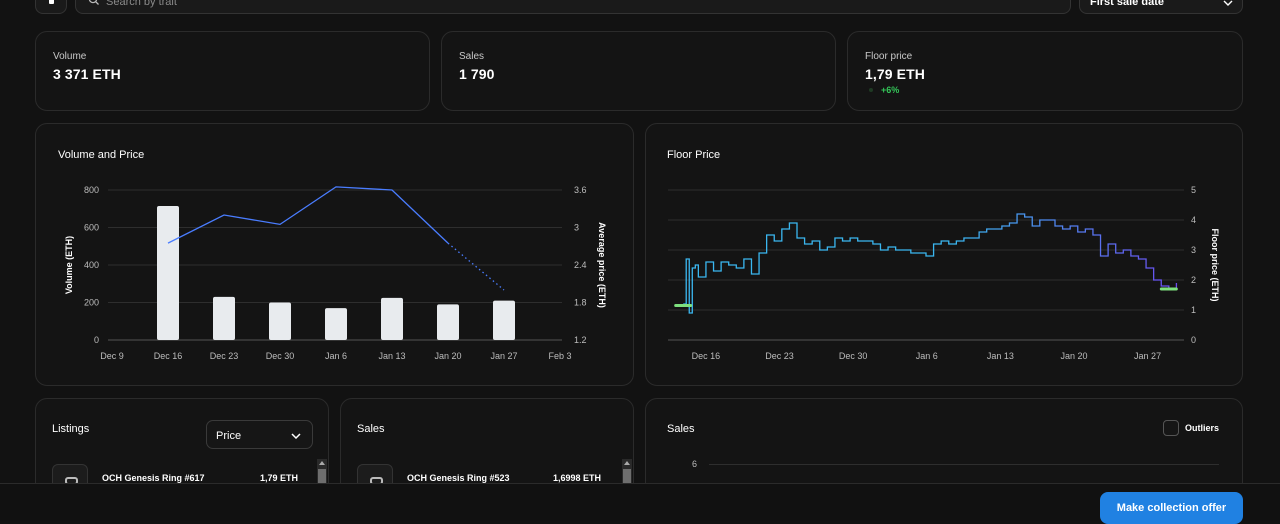  I want to click on y2-axis-title: Average price (ETH), so click(602, 265).